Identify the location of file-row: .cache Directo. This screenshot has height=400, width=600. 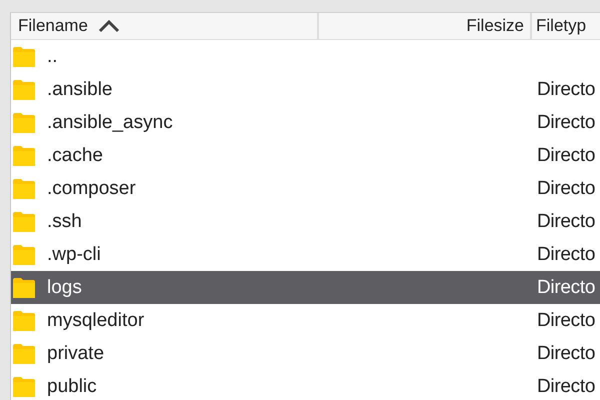
(305, 155).